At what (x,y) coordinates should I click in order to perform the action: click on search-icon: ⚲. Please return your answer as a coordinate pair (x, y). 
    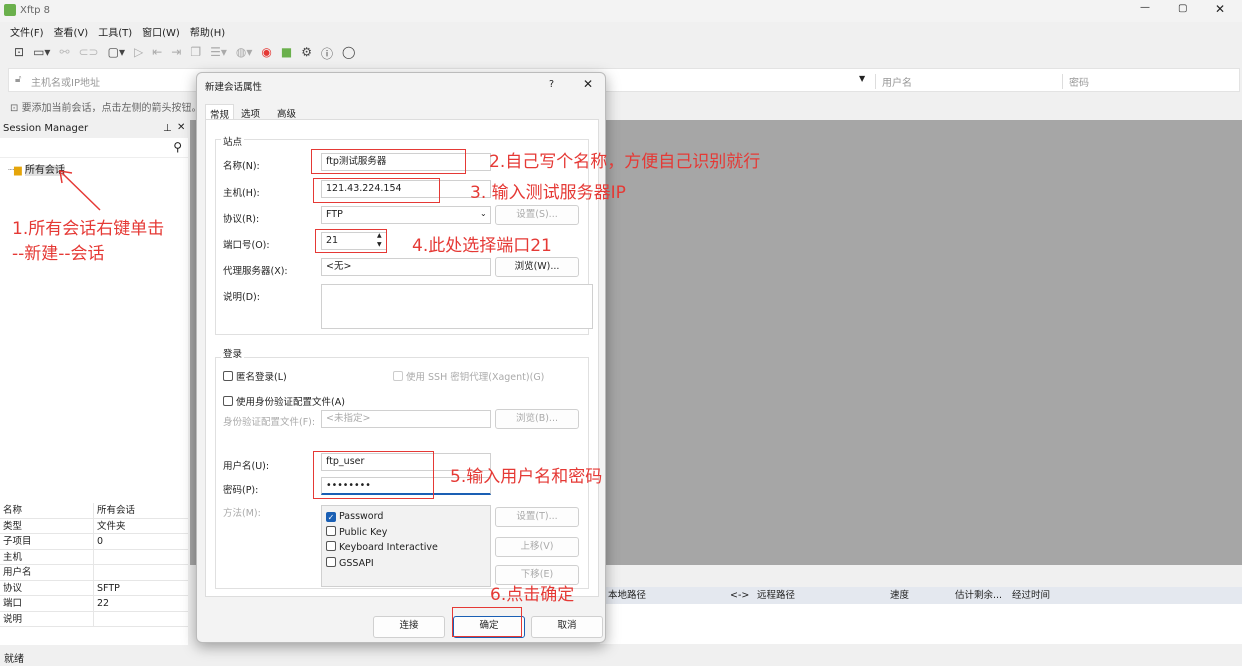
    Looking at the image, I should click on (177, 147).